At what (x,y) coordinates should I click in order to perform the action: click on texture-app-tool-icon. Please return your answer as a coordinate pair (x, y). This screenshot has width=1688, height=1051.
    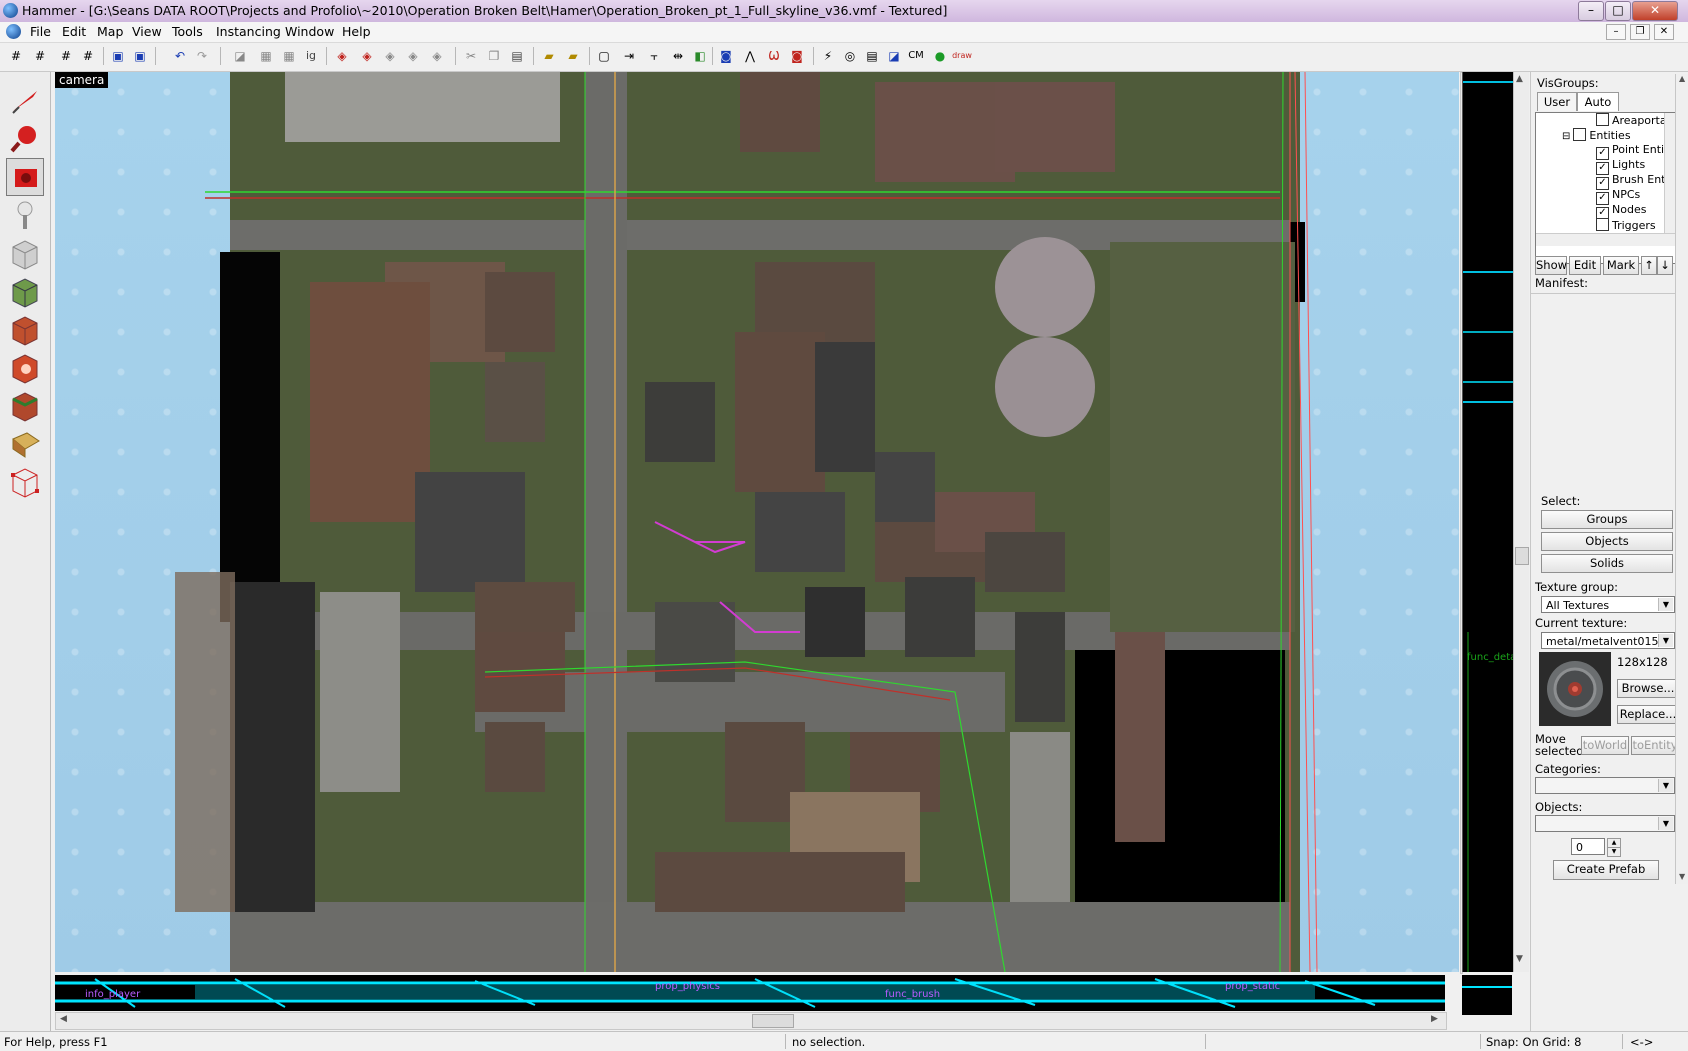
    Looking at the image, I should click on (25, 291).